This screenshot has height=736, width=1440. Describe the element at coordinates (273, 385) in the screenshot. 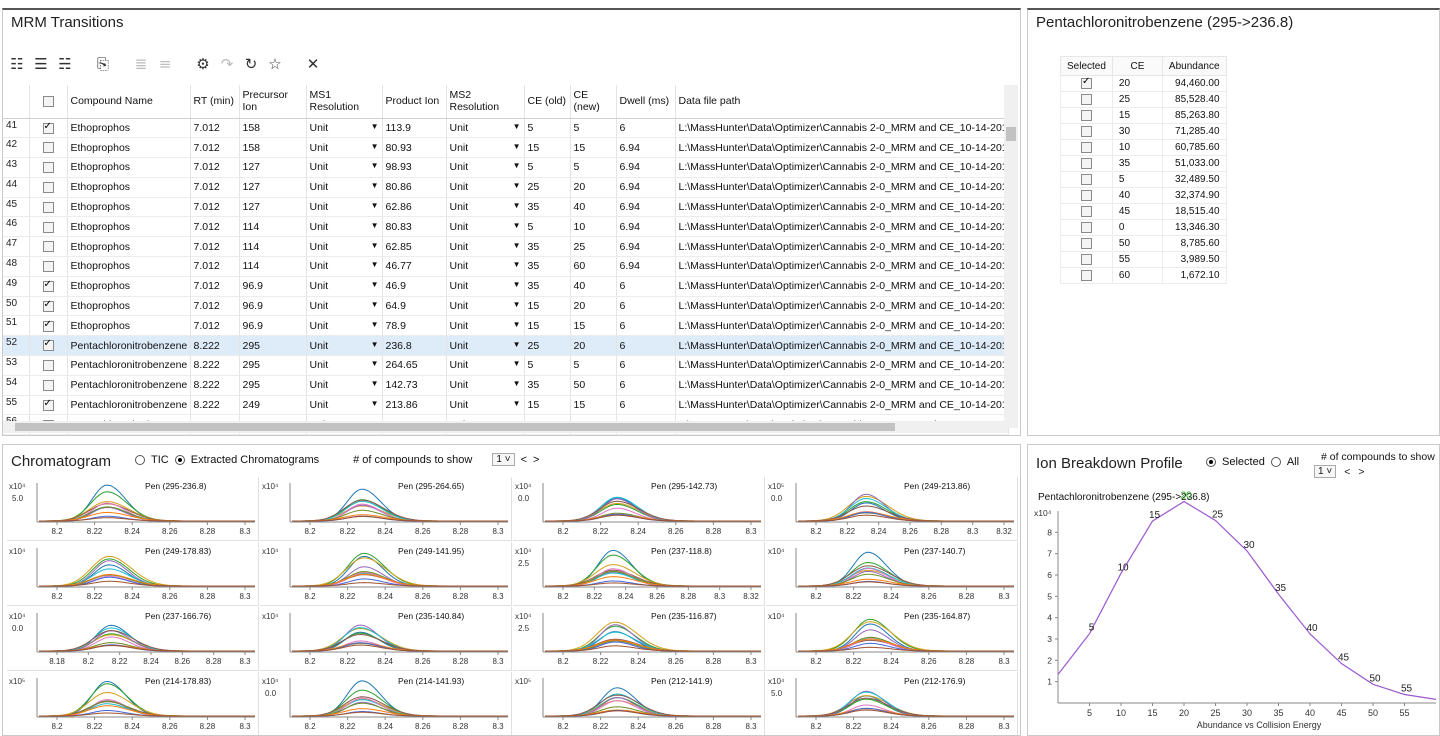

I see `precursor-cell: 295` at that location.